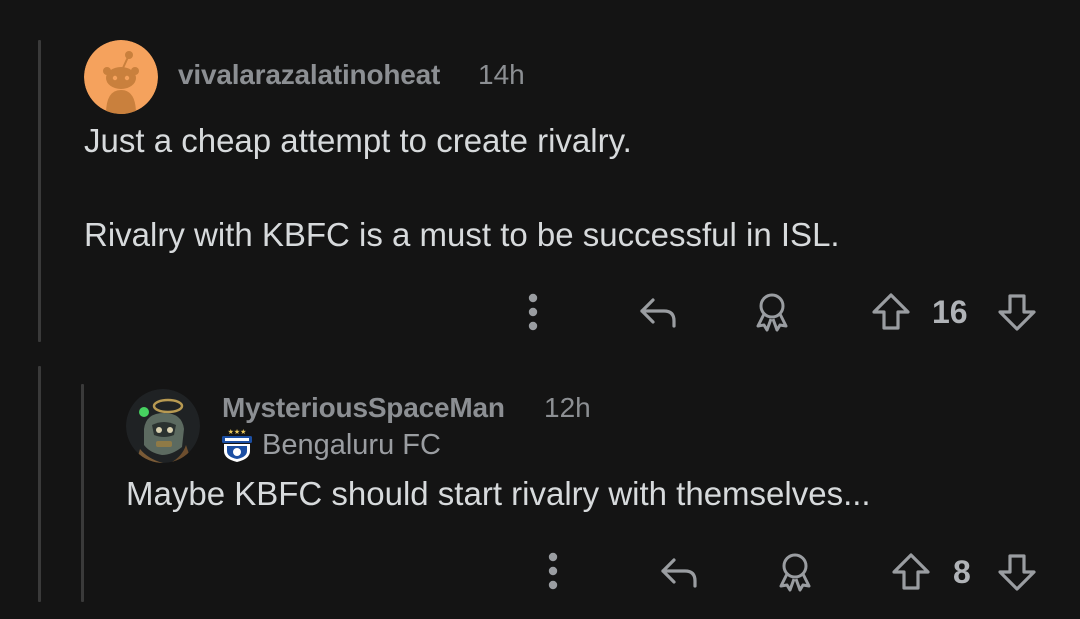 This screenshot has height=619, width=1080. I want to click on snoo-avatar-icon, so click(121, 77).